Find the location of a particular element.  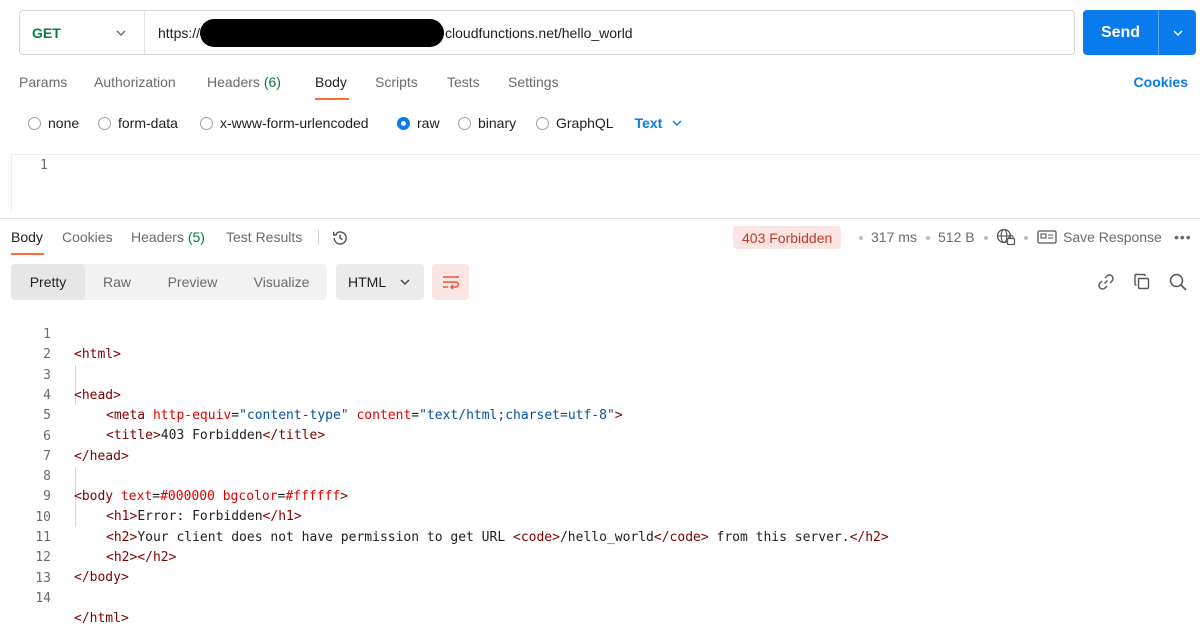

wrap-lines-button is located at coordinates (450, 282).